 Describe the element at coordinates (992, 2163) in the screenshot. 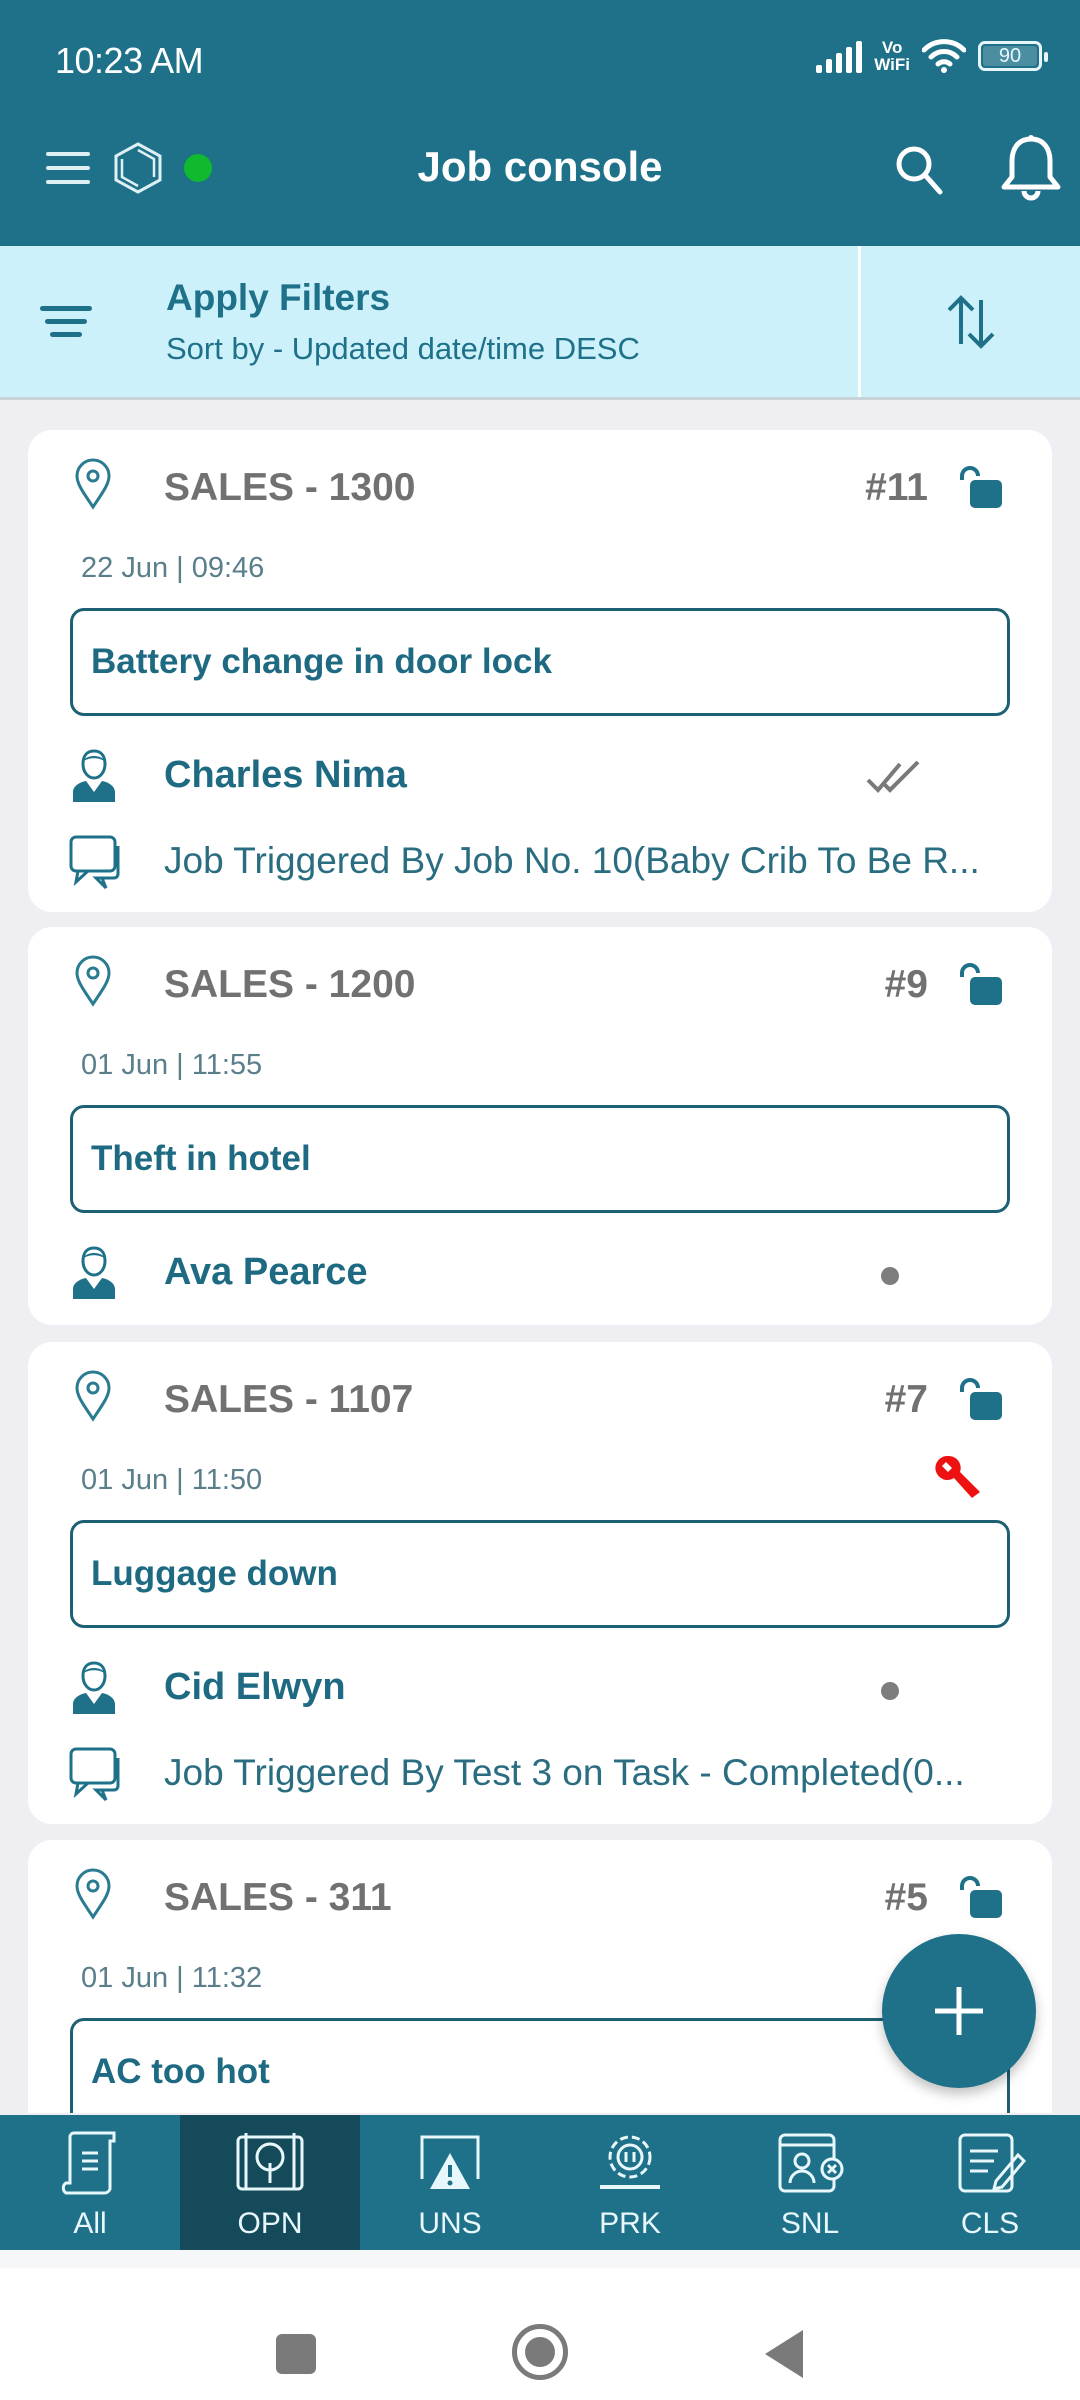

I see `checklist-edit-icon` at that location.